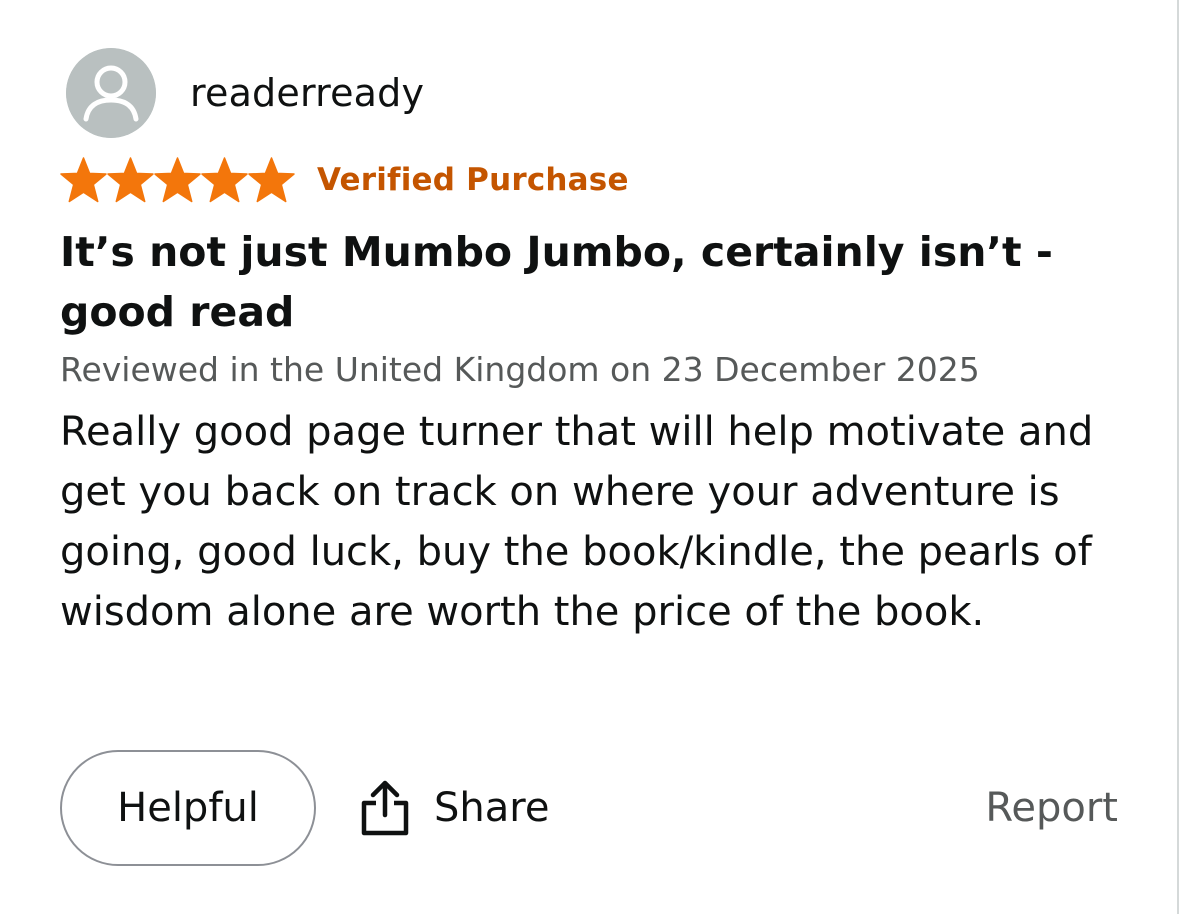 This screenshot has width=1179, height=914. Describe the element at coordinates (307, 93) in the screenshot. I see `reviewer-name: readerready` at that location.